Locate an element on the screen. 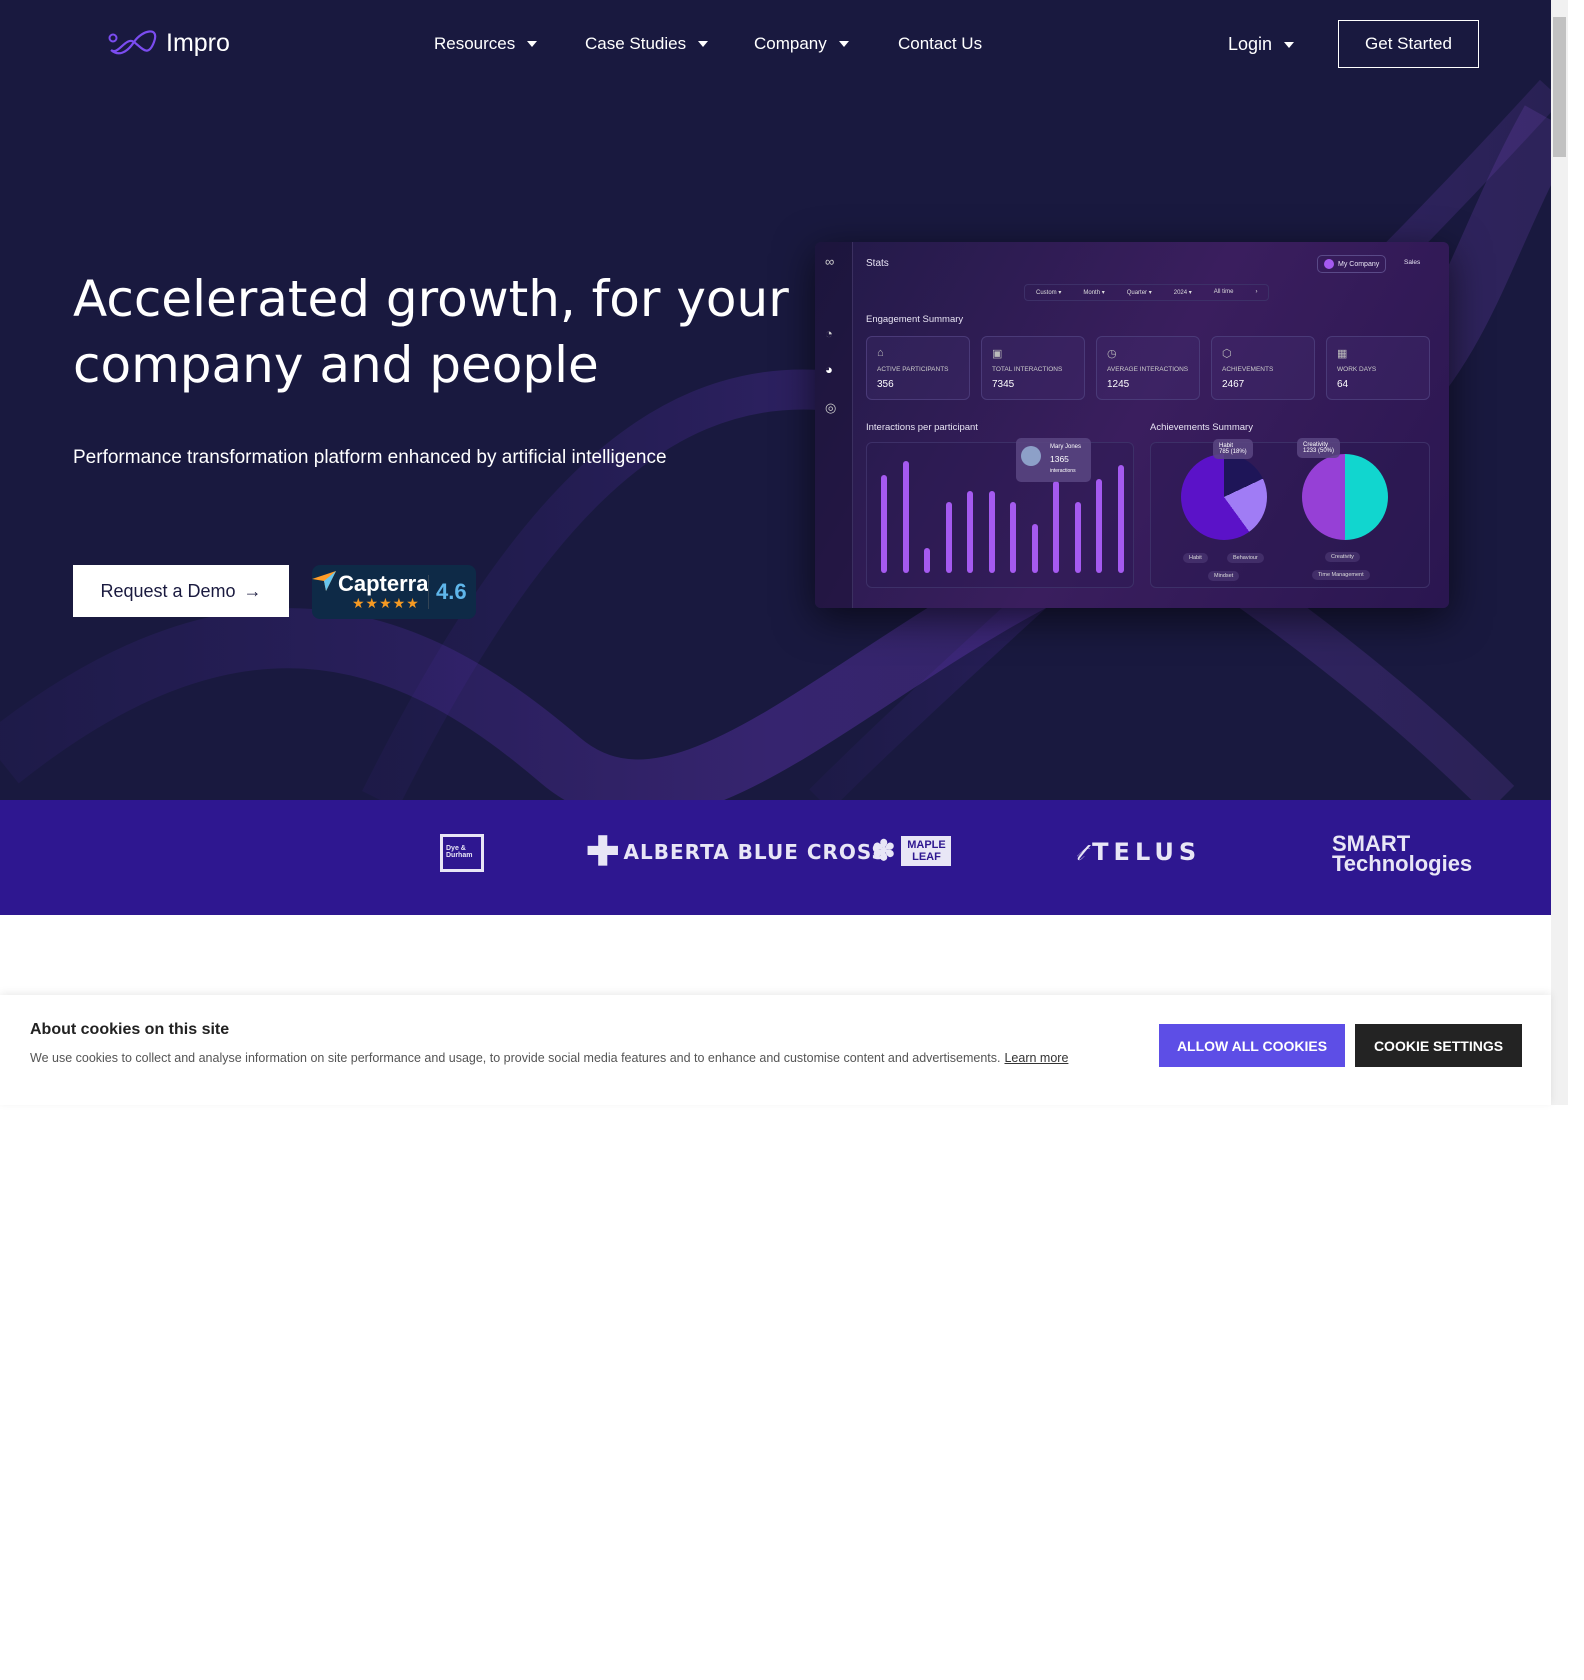 This screenshot has width=1584, height=1680. stat-label: ACTIVE PARTICIPANTS is located at coordinates (913, 369).